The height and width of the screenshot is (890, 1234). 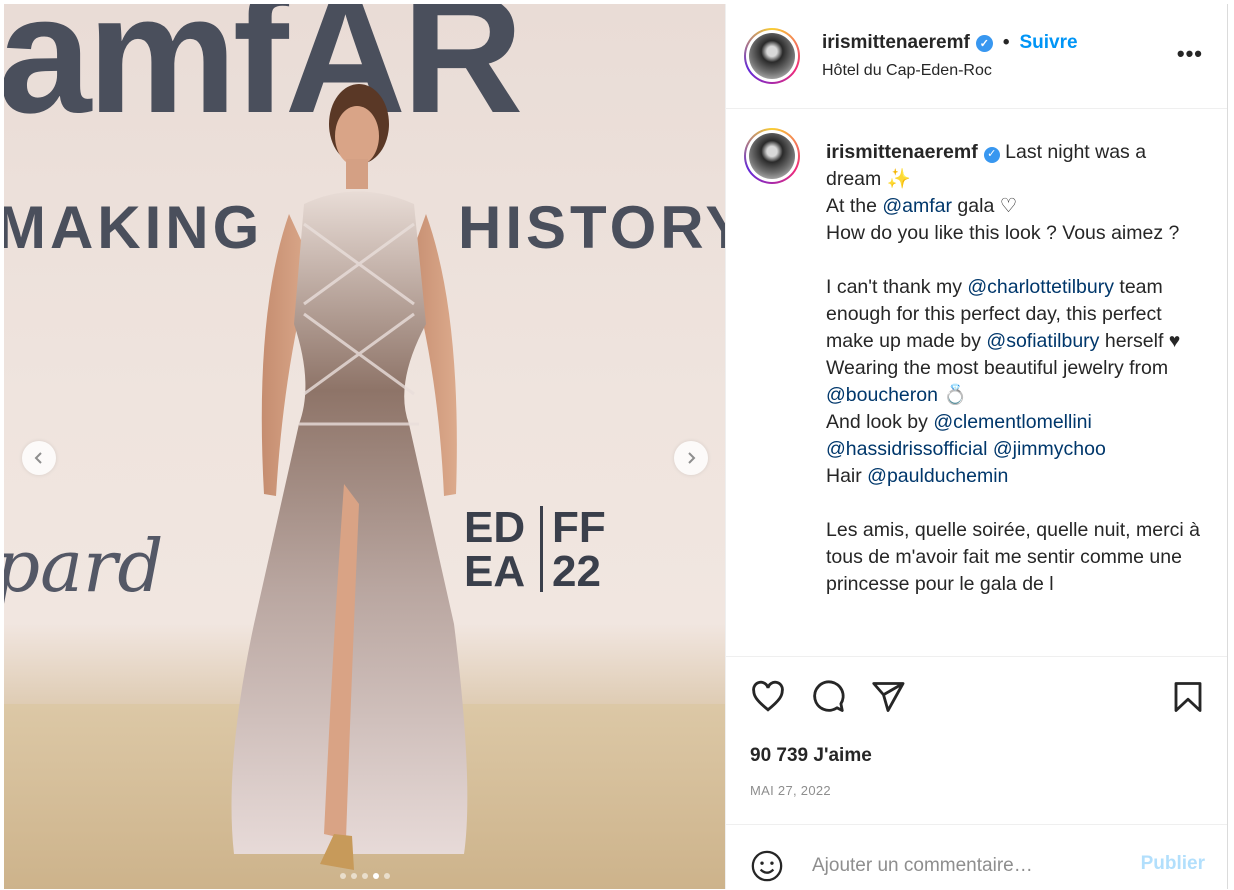 I want to click on carousel-next-button, so click(x=691, y=458).